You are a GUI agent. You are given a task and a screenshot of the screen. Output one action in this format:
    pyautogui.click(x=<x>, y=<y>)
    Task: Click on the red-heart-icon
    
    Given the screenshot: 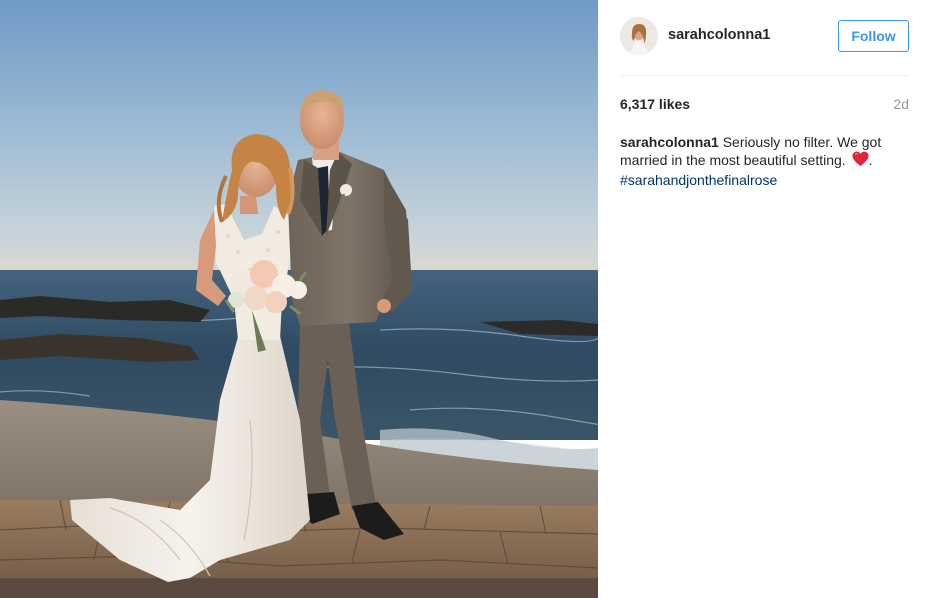 What is the action you would take?
    pyautogui.click(x=860, y=161)
    